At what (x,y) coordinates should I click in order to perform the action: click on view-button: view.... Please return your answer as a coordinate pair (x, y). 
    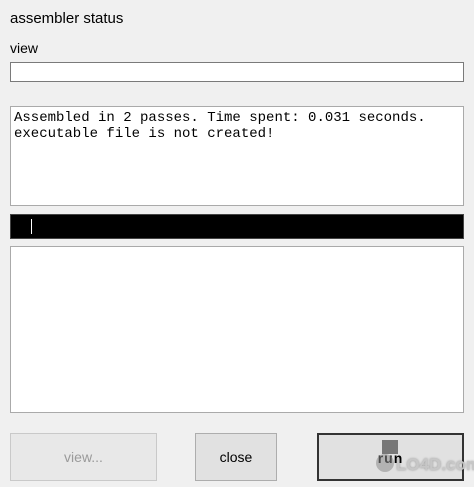
    Looking at the image, I should click on (83, 457).